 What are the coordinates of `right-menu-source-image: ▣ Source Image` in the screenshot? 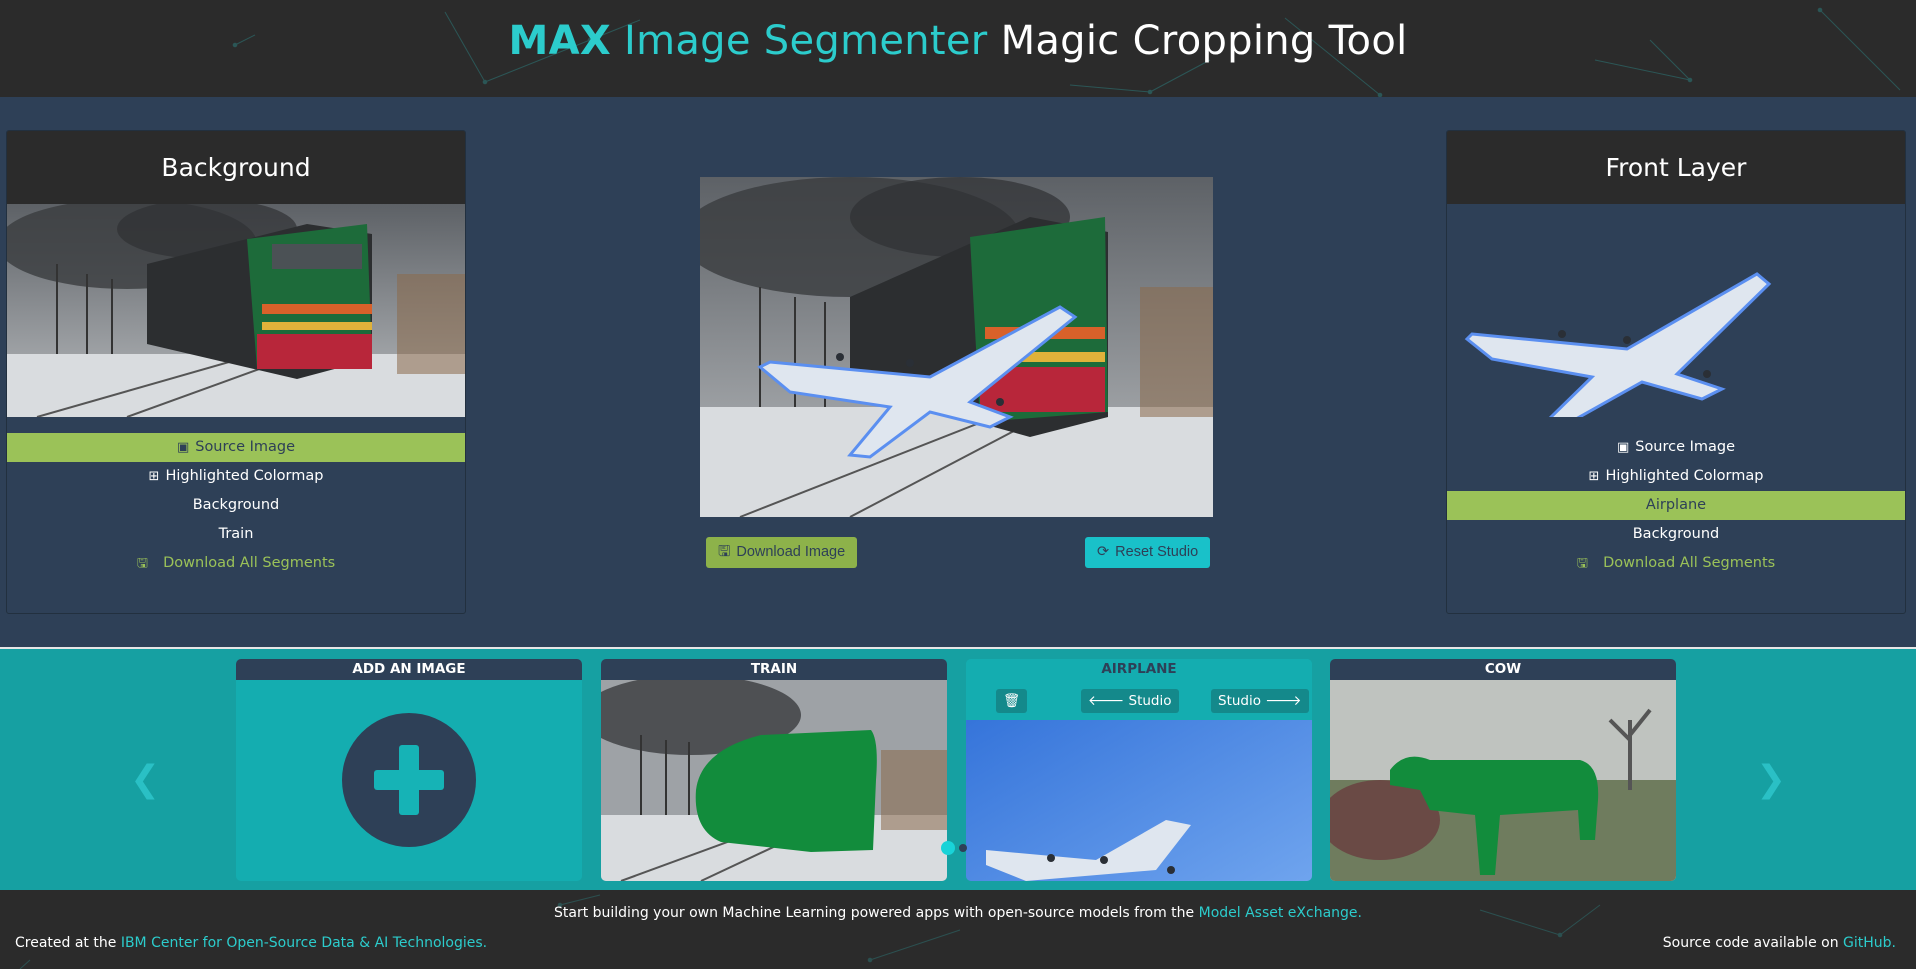 It's located at (1676, 447).